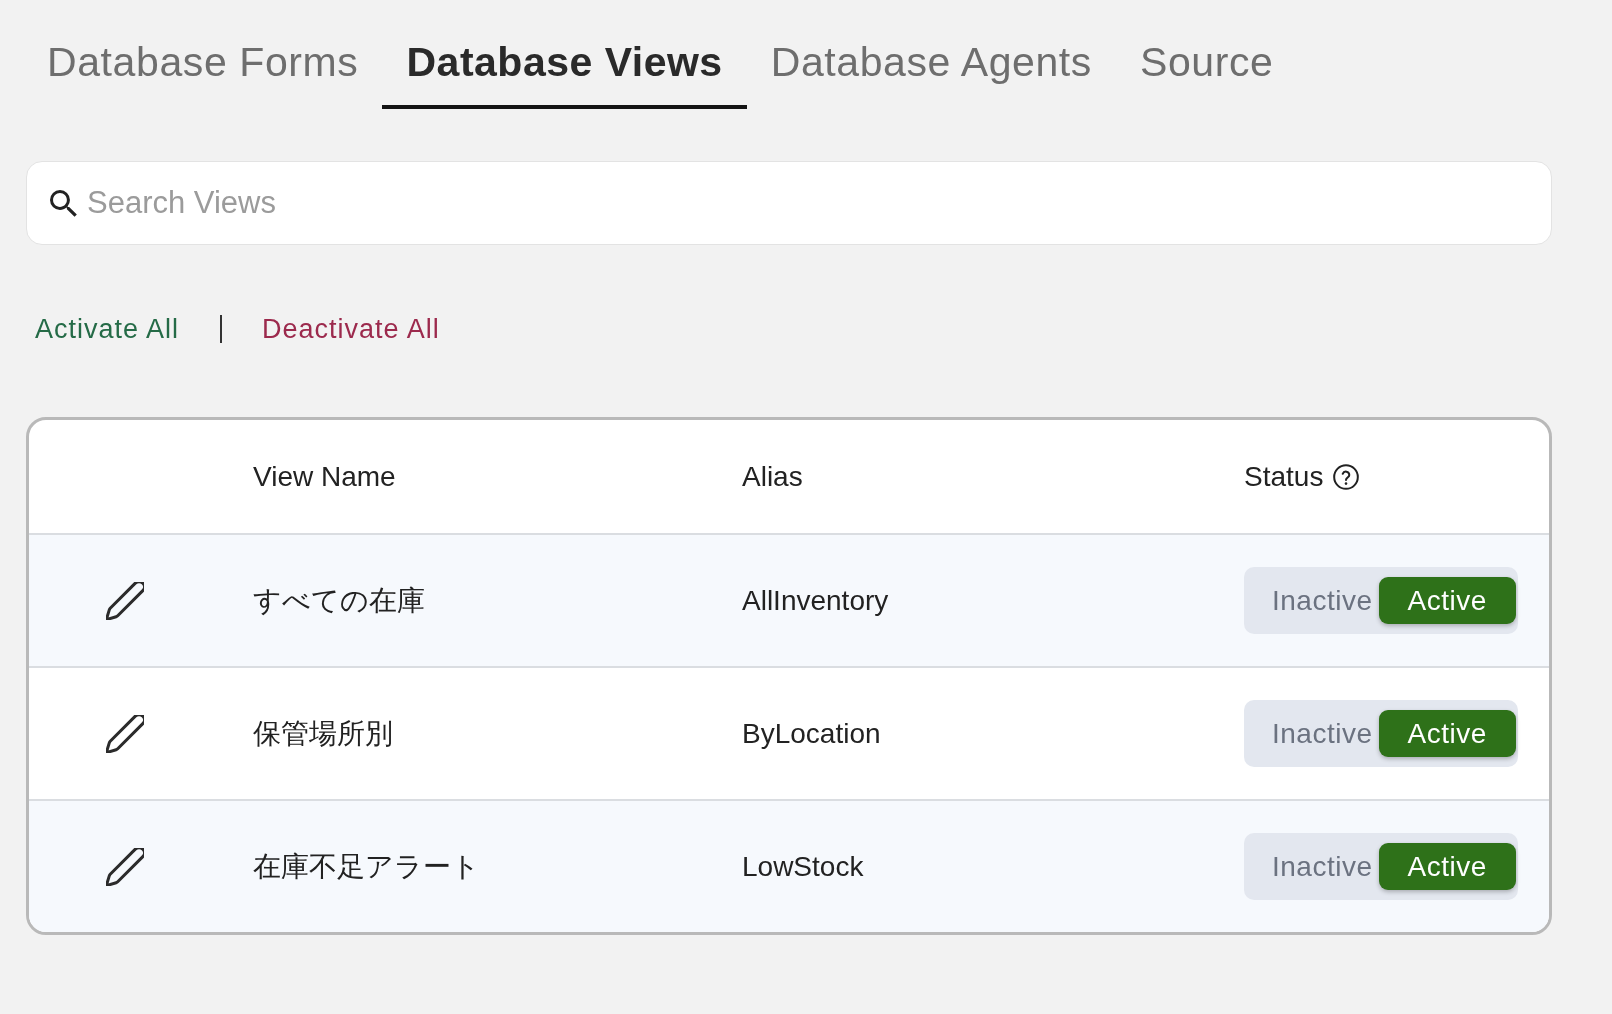 The height and width of the screenshot is (1014, 1612). I want to click on column-header: Alias, so click(772, 476).